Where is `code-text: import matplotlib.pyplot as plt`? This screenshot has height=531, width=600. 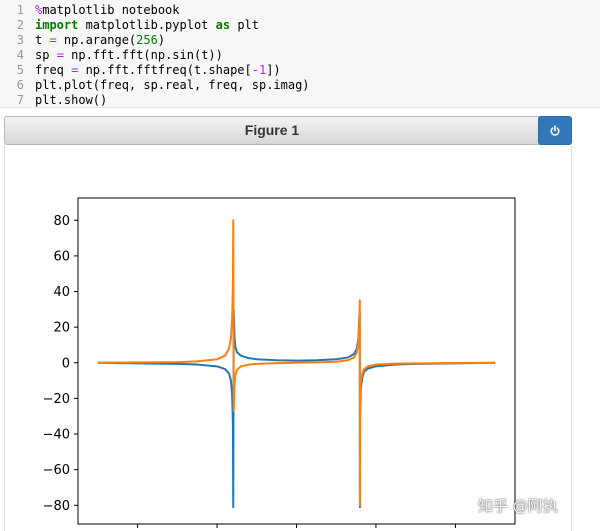 code-text: import matplotlib.pyplot as plt is located at coordinates (147, 25).